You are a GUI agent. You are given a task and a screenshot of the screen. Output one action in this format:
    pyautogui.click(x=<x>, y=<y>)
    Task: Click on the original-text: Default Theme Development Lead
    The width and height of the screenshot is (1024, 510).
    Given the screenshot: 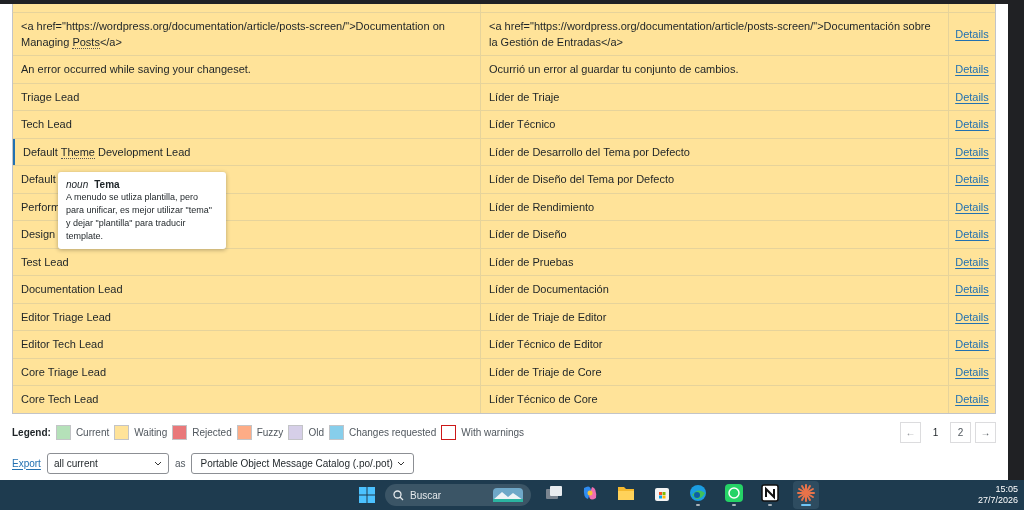 What is the action you would take?
    pyautogui.click(x=107, y=152)
    